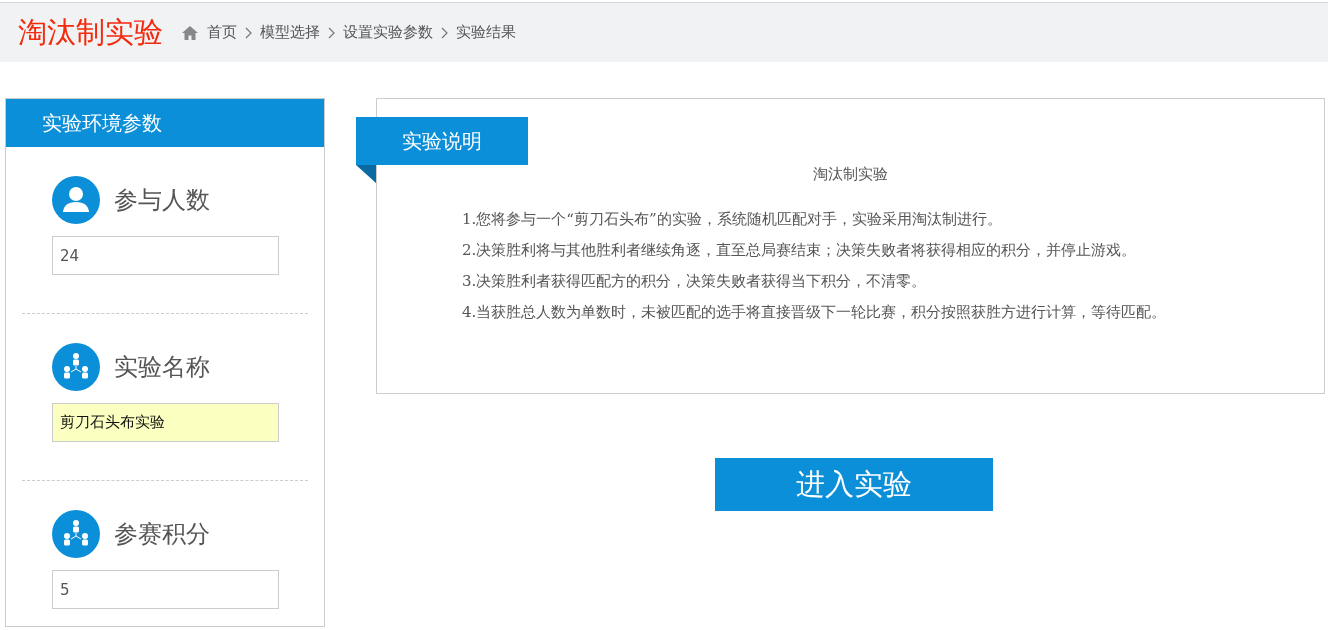  What do you see at coordinates (854, 484) in the screenshot?
I see `start-experiment-button: 进入实验` at bounding box center [854, 484].